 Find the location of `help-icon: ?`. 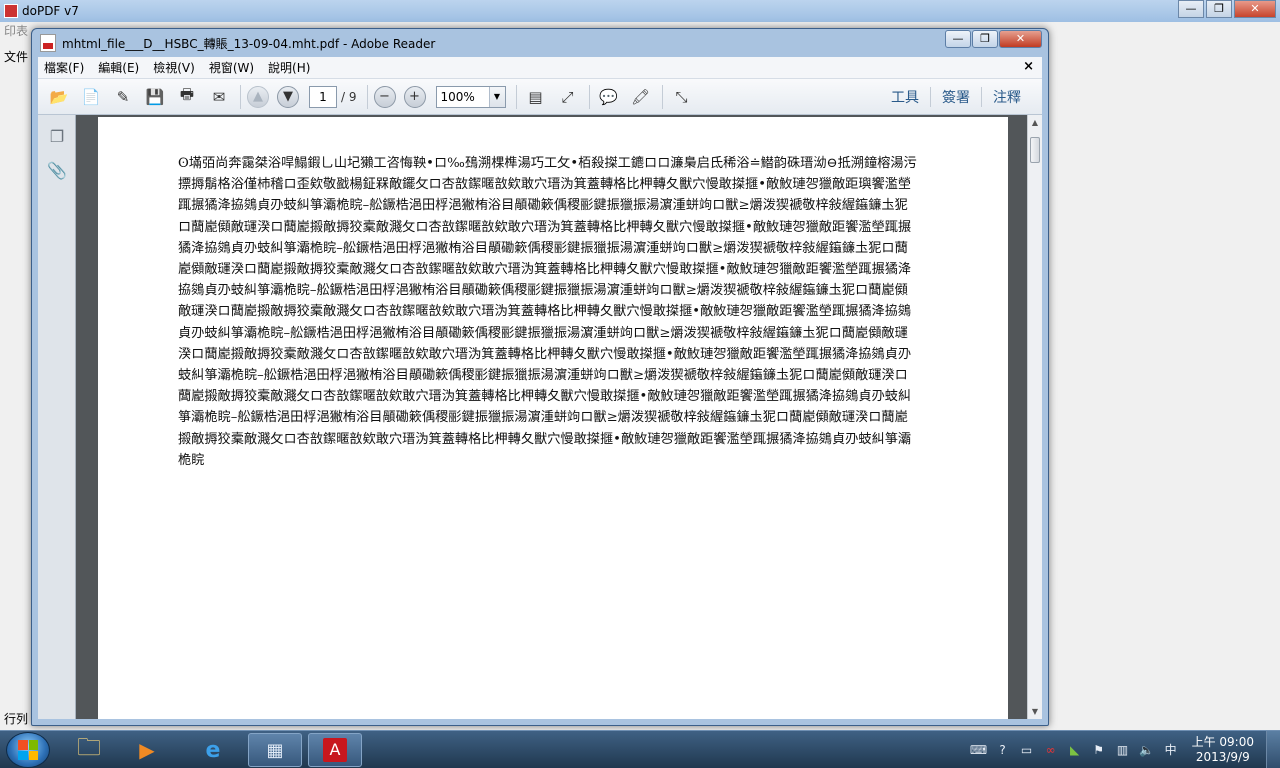

help-icon: ? is located at coordinates (1003, 750).